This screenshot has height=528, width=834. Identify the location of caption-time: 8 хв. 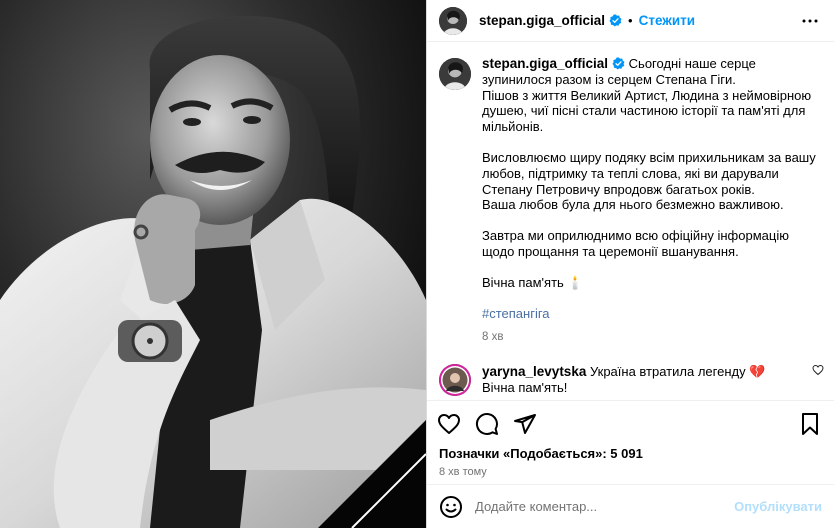
(652, 338).